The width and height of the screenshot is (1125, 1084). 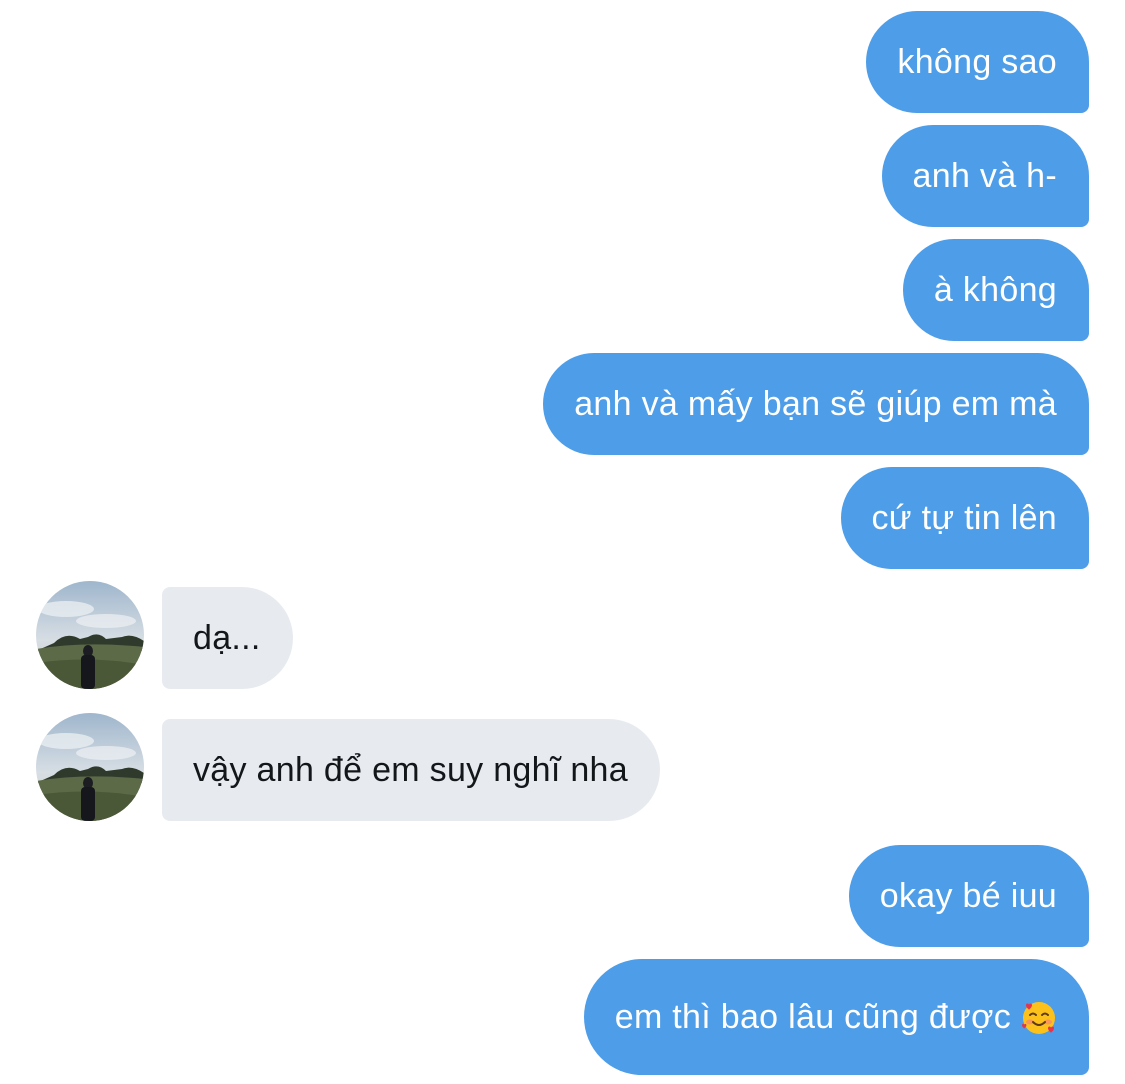 I want to click on message-text: à không, so click(x=995, y=289).